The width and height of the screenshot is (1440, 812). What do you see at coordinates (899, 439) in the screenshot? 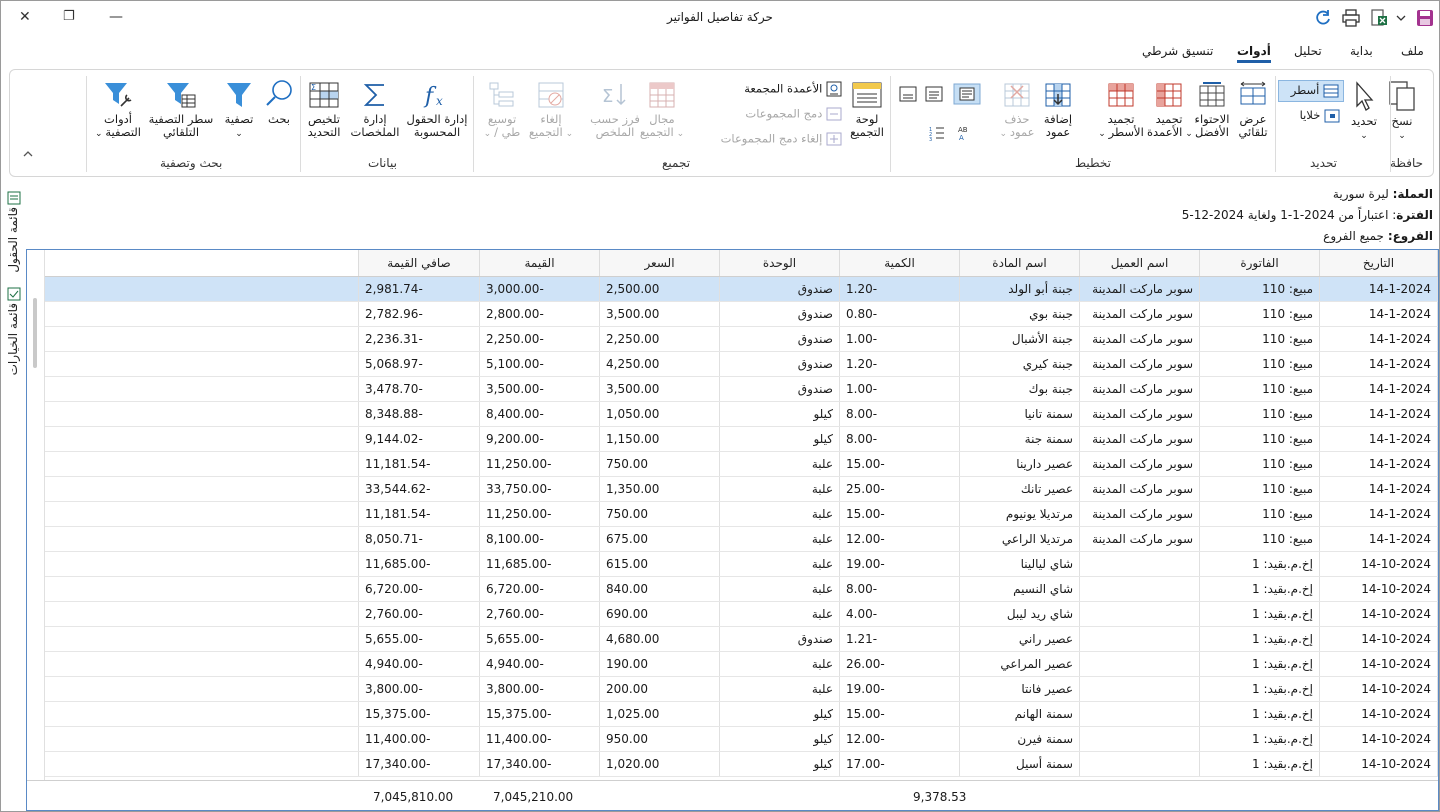
I see `cell-quantity: -8.00` at bounding box center [899, 439].